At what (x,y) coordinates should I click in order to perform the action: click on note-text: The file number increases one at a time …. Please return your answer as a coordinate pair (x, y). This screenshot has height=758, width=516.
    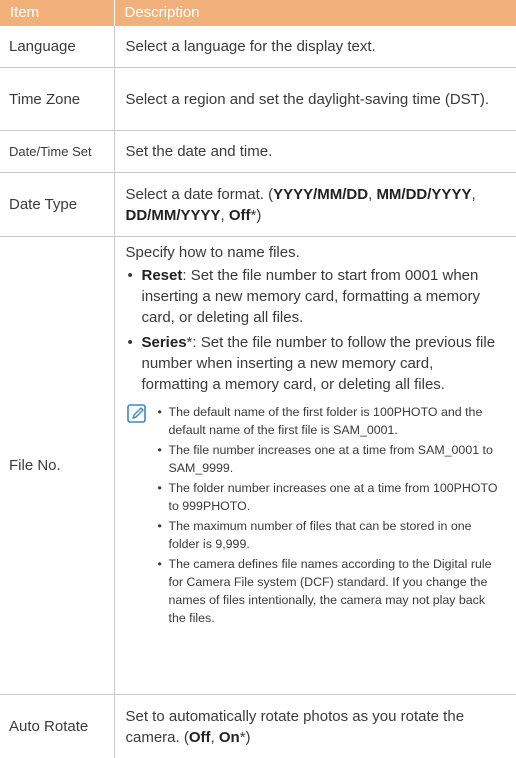
    Looking at the image, I should click on (331, 459).